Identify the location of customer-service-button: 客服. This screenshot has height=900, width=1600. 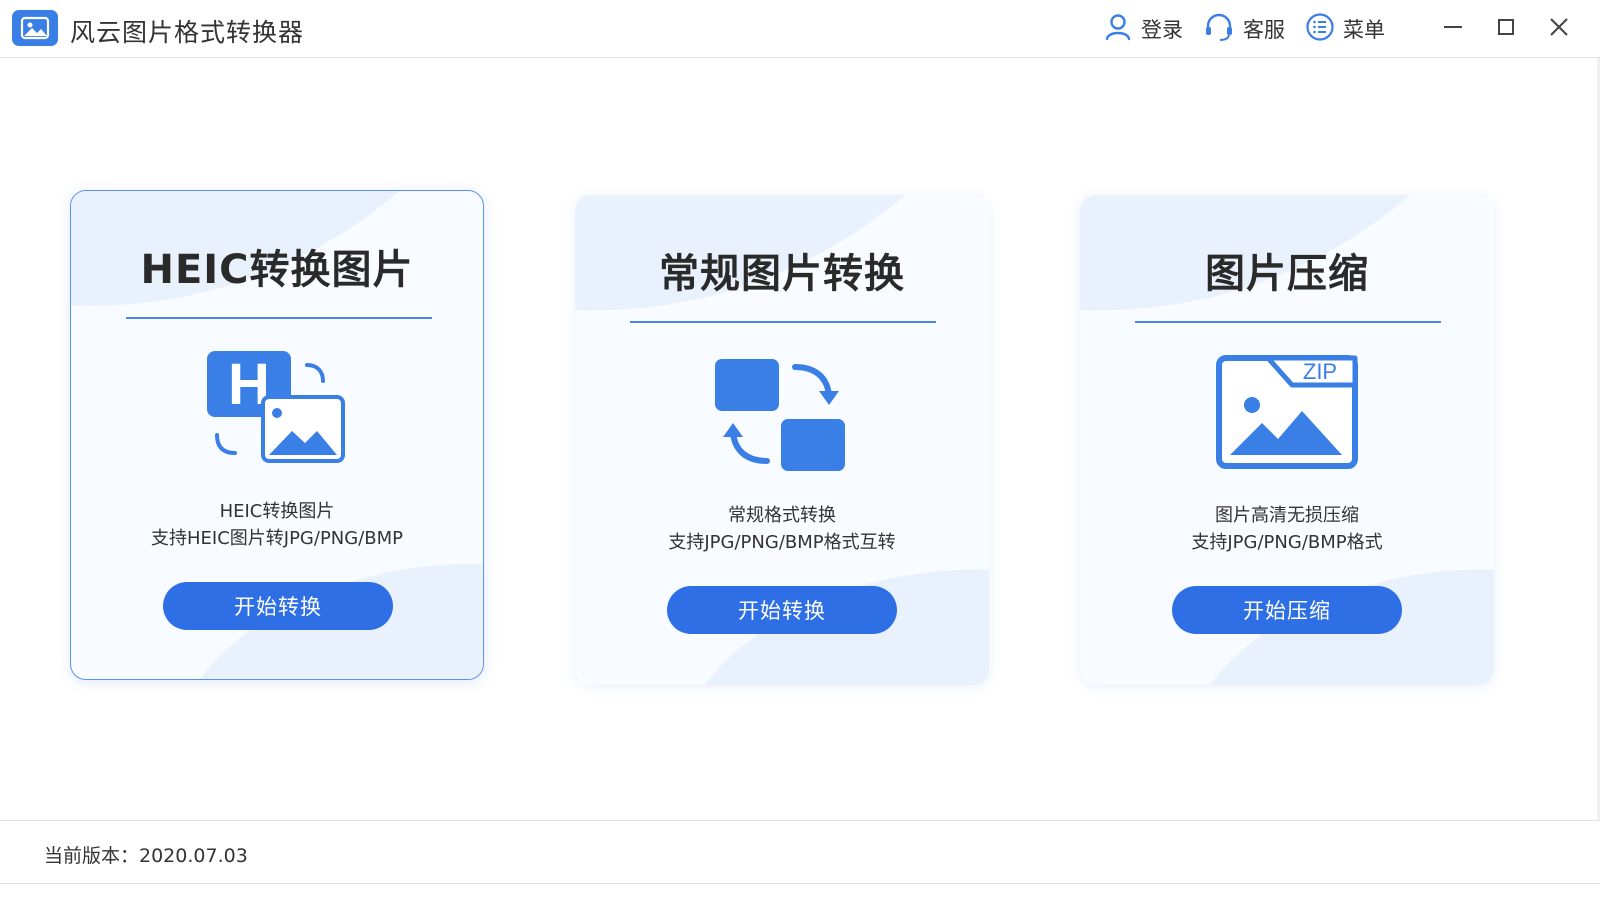
(1244, 29).